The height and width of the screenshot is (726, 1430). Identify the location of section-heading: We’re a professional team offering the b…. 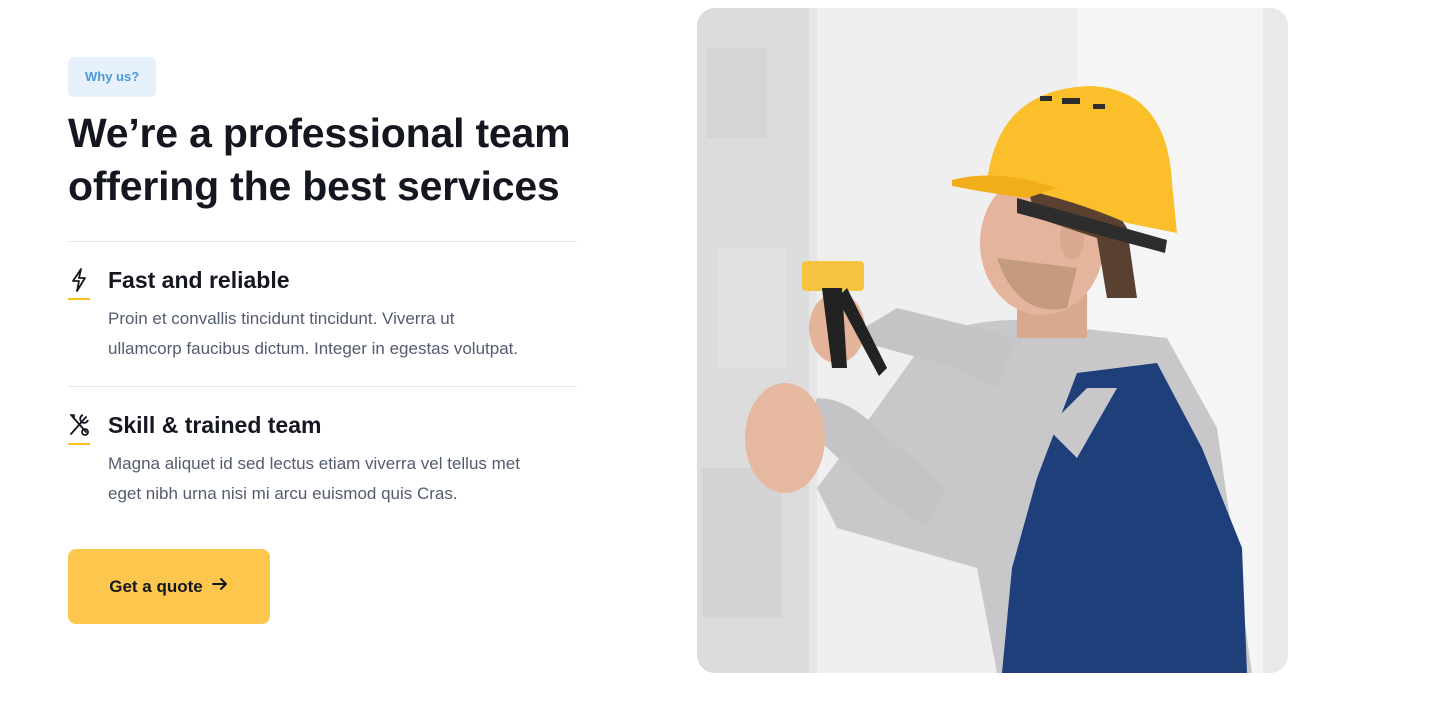
(328, 160).